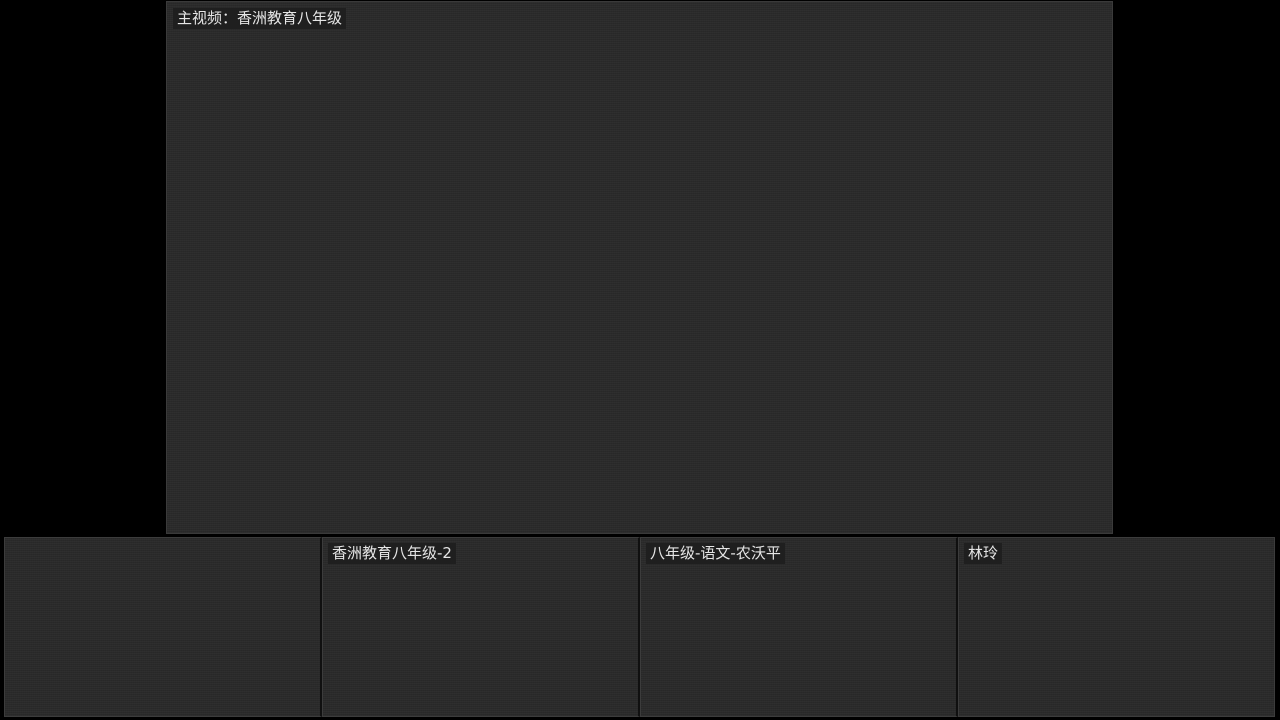 Image resolution: width=1280 pixels, height=720 pixels. What do you see at coordinates (799, 627) in the screenshot?
I see `participant-tile-3: 八年级-语文-农沃平` at bounding box center [799, 627].